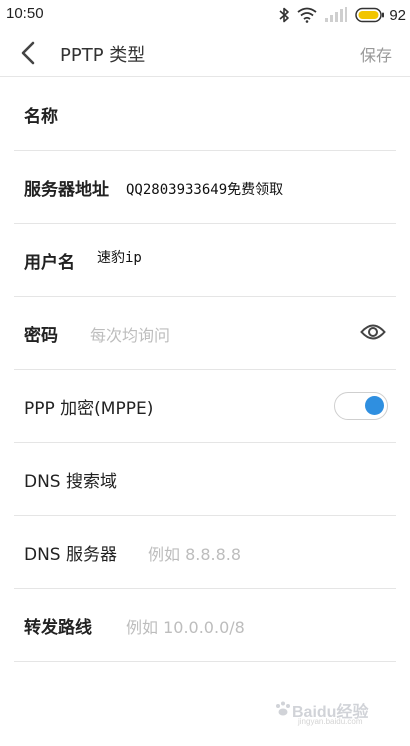  Describe the element at coordinates (205, 260) in the screenshot. I see `form-row-username: 用户名 速豹ip` at that location.